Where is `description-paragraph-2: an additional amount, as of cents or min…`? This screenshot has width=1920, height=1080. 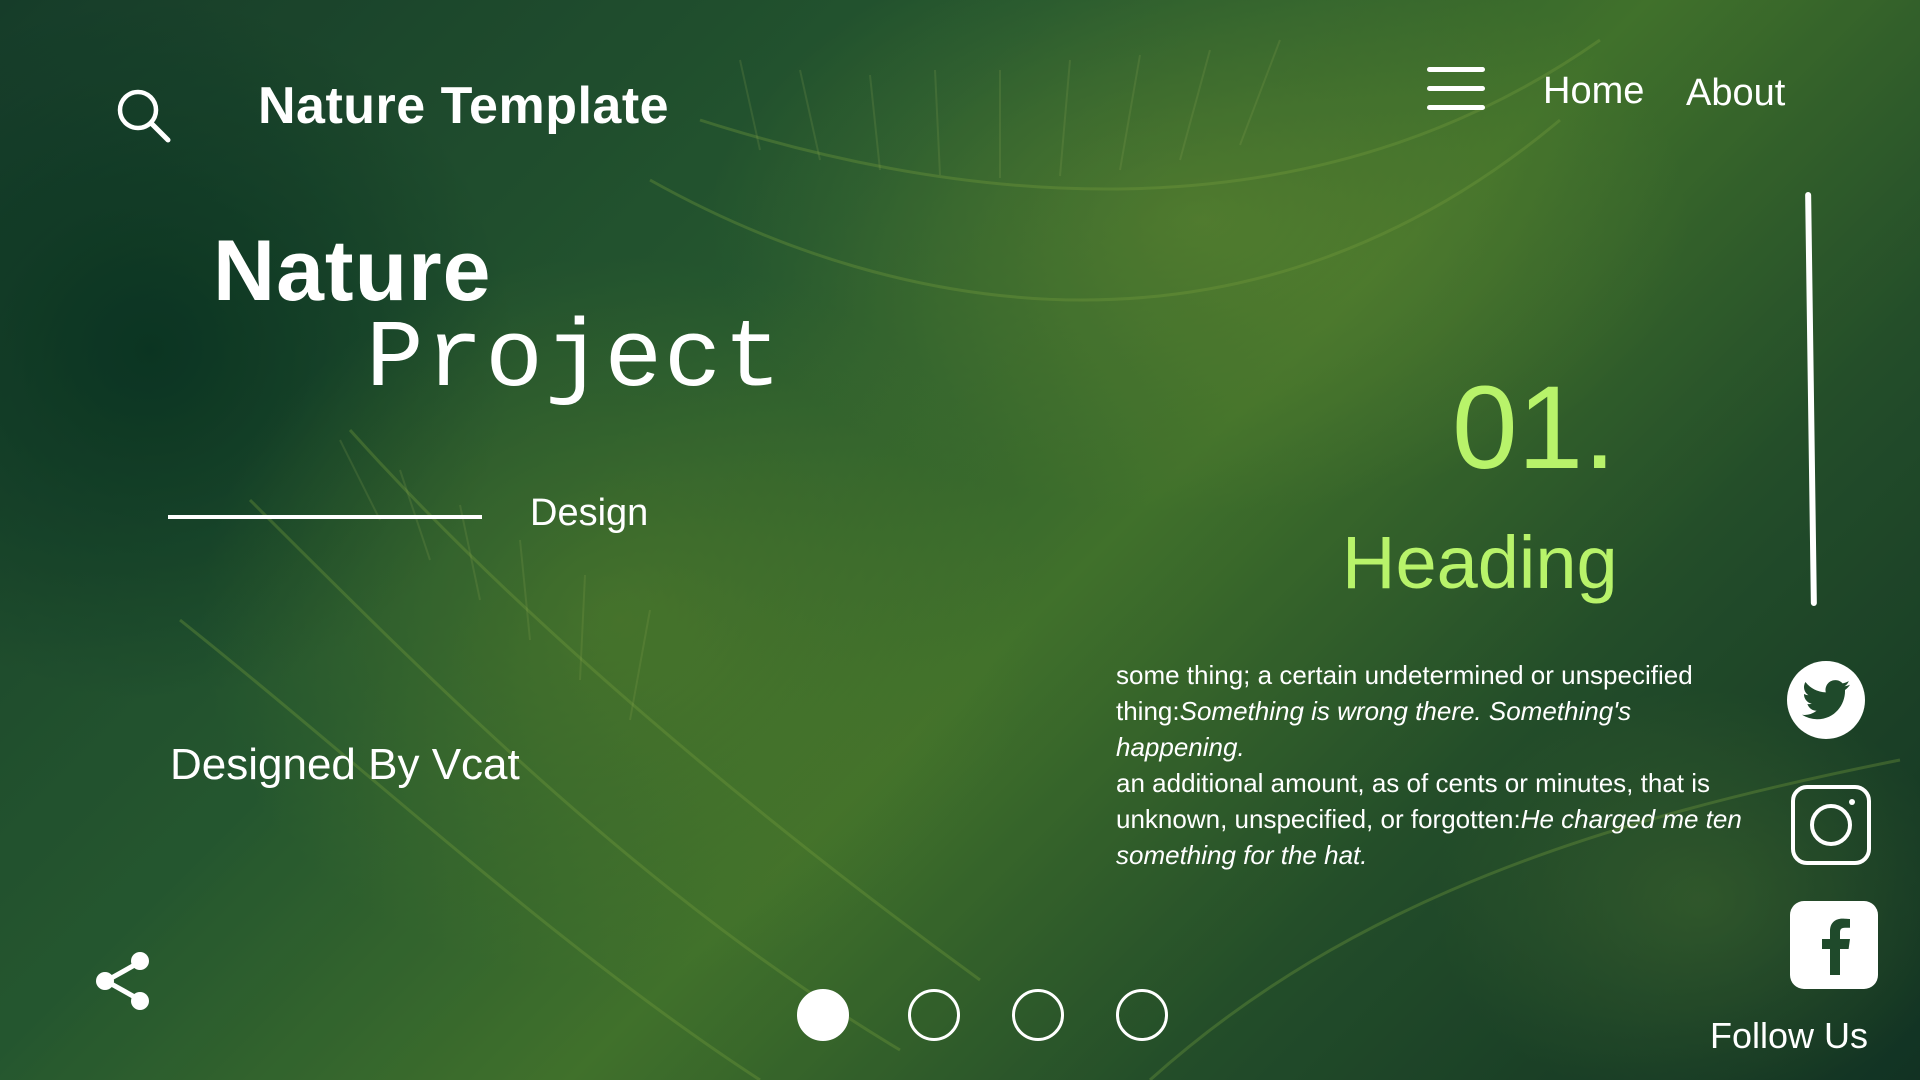
description-paragraph-2: an additional amount, as of cents or min… is located at coordinates (1436, 819).